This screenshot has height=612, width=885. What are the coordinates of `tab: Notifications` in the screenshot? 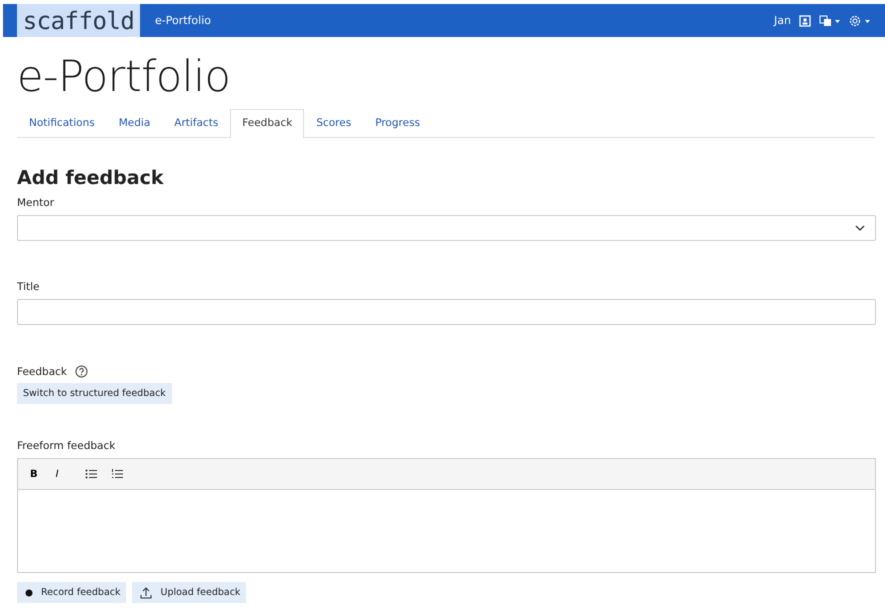 It's located at (62, 123).